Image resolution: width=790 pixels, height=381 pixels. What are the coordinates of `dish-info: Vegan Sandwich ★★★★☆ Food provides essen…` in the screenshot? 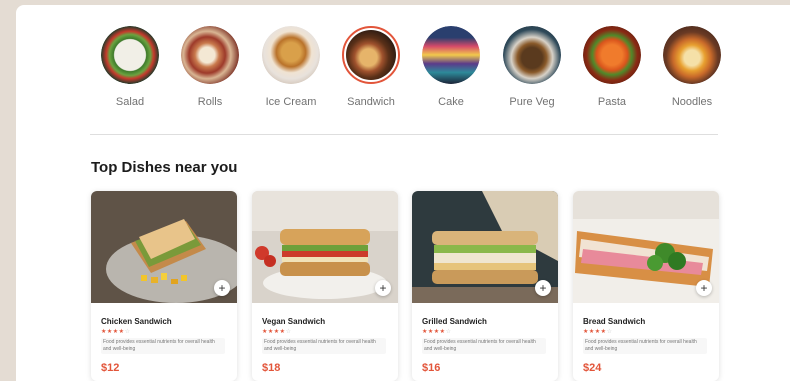 It's located at (325, 338).